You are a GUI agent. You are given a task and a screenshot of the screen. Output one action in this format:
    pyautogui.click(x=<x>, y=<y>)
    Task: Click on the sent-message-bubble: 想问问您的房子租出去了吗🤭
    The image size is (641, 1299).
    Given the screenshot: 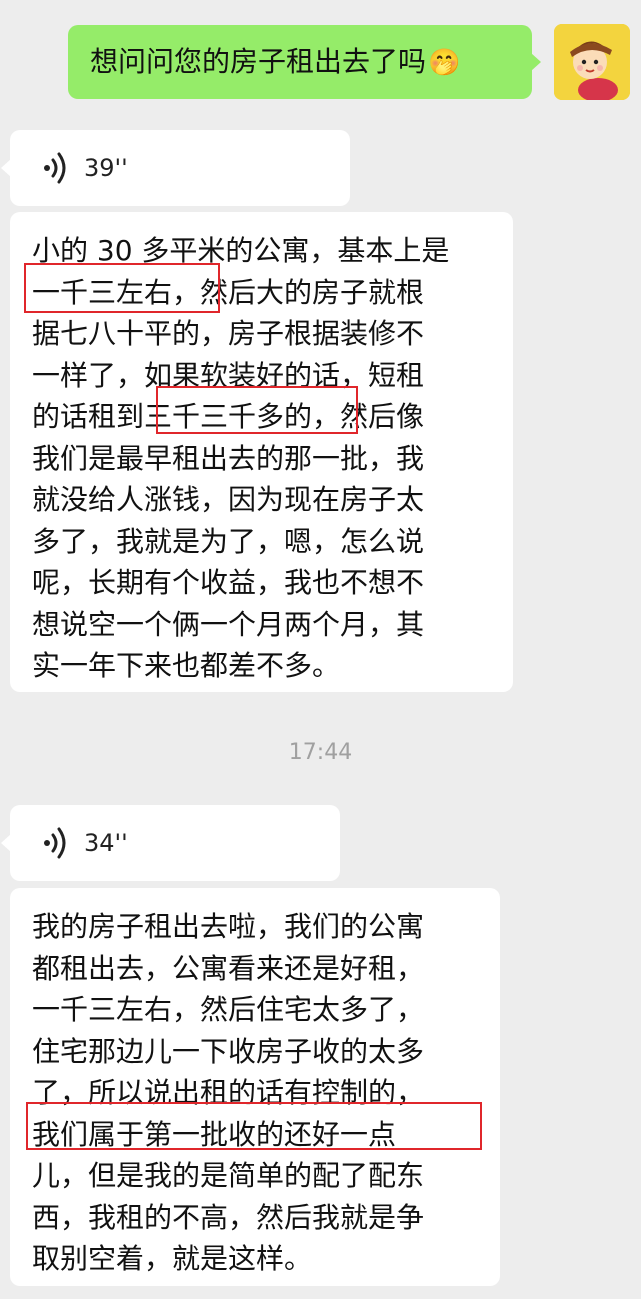 What is the action you would take?
    pyautogui.click(x=304, y=62)
    